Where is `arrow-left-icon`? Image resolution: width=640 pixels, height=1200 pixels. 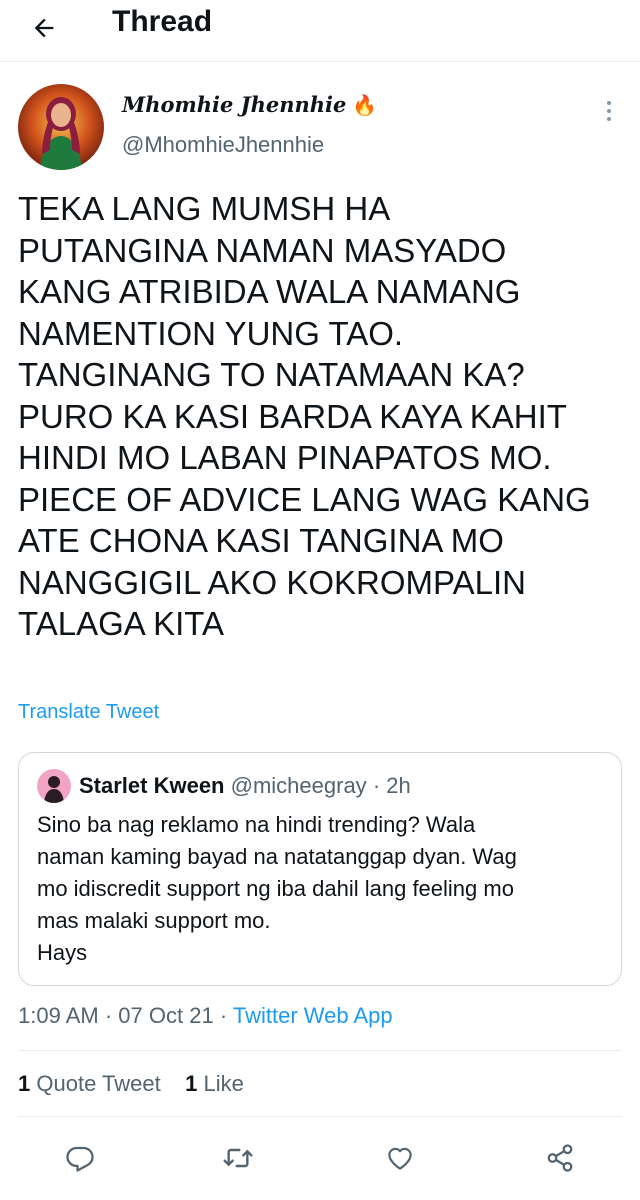
arrow-left-icon is located at coordinates (44, 28).